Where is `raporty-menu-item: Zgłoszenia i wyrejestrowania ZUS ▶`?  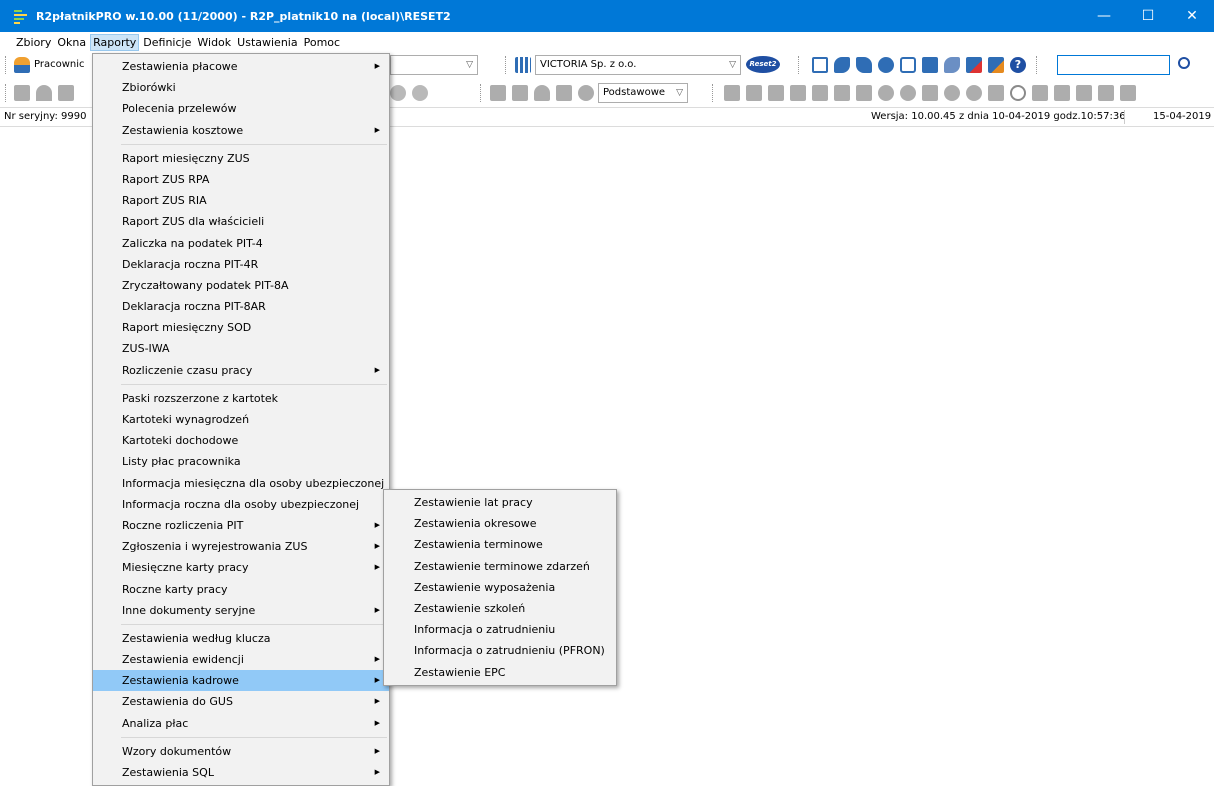
raporty-menu-item: Zgłoszenia i wyrejestrowania ZUS ▶ is located at coordinates (241, 546).